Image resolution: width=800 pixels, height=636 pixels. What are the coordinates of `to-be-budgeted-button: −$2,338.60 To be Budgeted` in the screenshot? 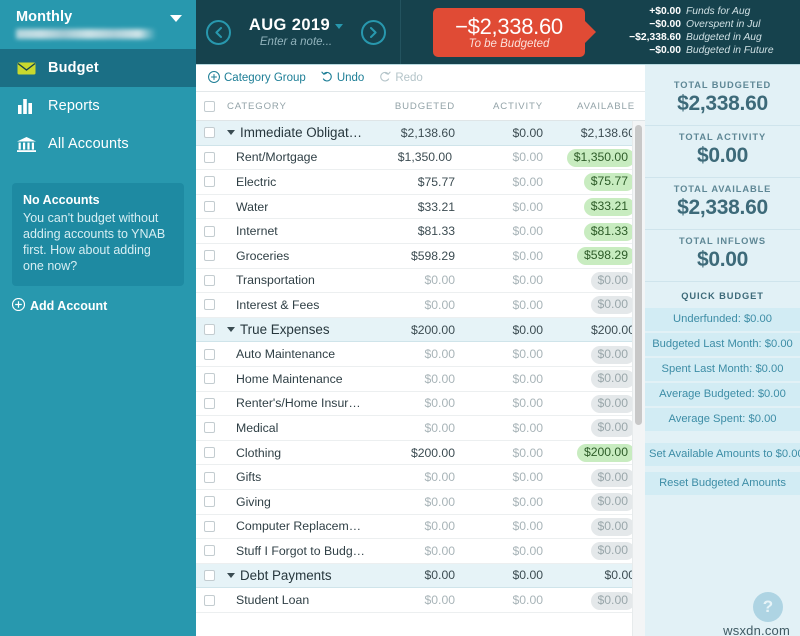 It's located at (514, 32).